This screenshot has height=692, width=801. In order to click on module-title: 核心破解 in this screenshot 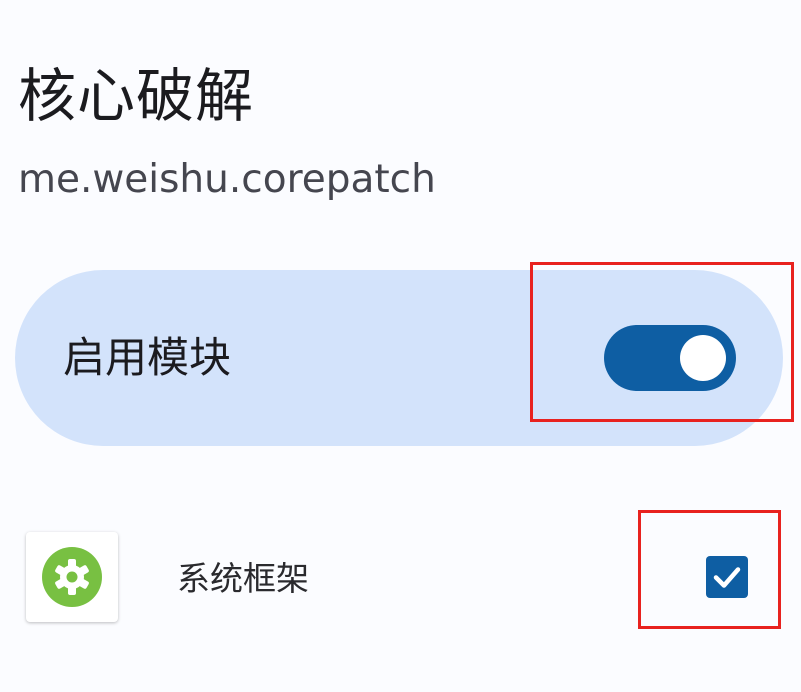, I will do `click(136, 96)`.